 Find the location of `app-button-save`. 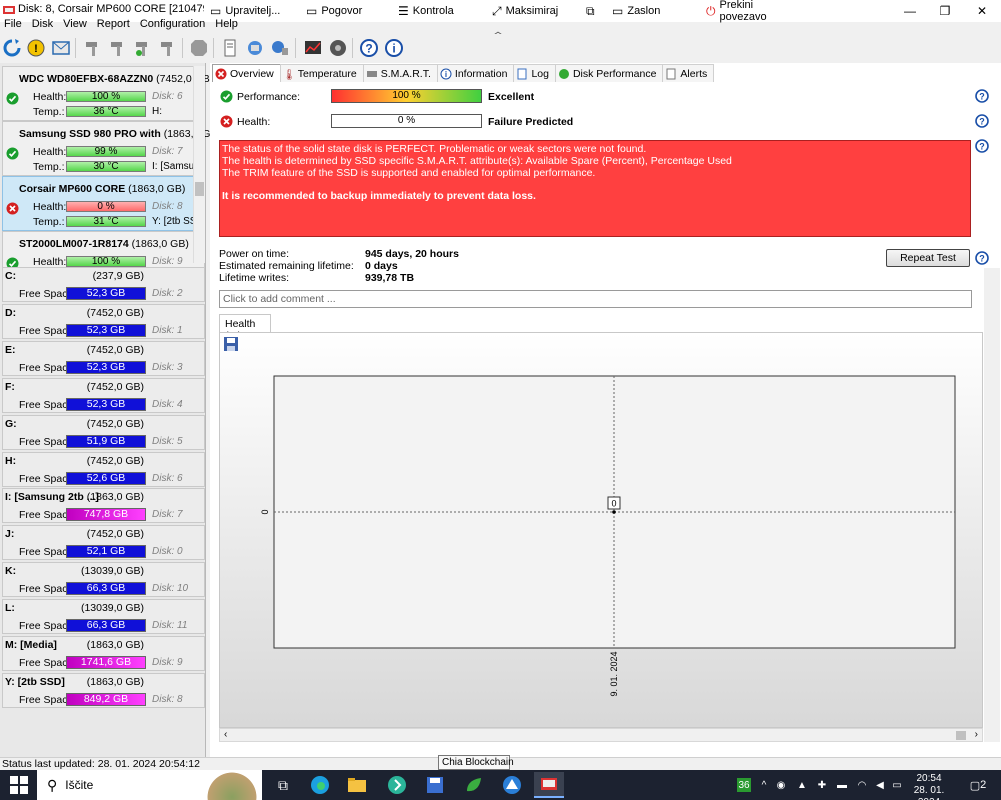

app-button-save is located at coordinates (435, 785).